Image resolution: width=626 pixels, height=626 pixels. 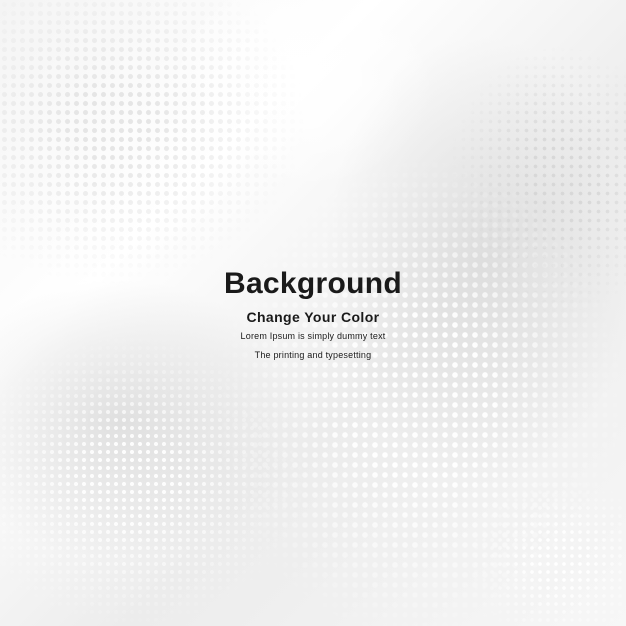 I want to click on subtitle: Change Your Color, so click(x=313, y=317).